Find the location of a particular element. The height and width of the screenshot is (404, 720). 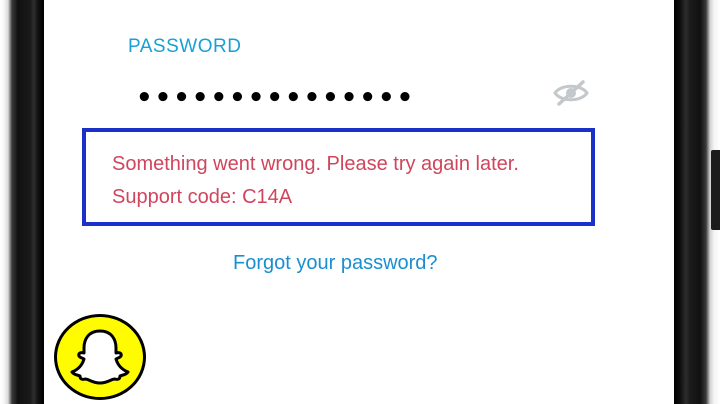

password-input: ••••••••••••••• is located at coordinates (275, 98).